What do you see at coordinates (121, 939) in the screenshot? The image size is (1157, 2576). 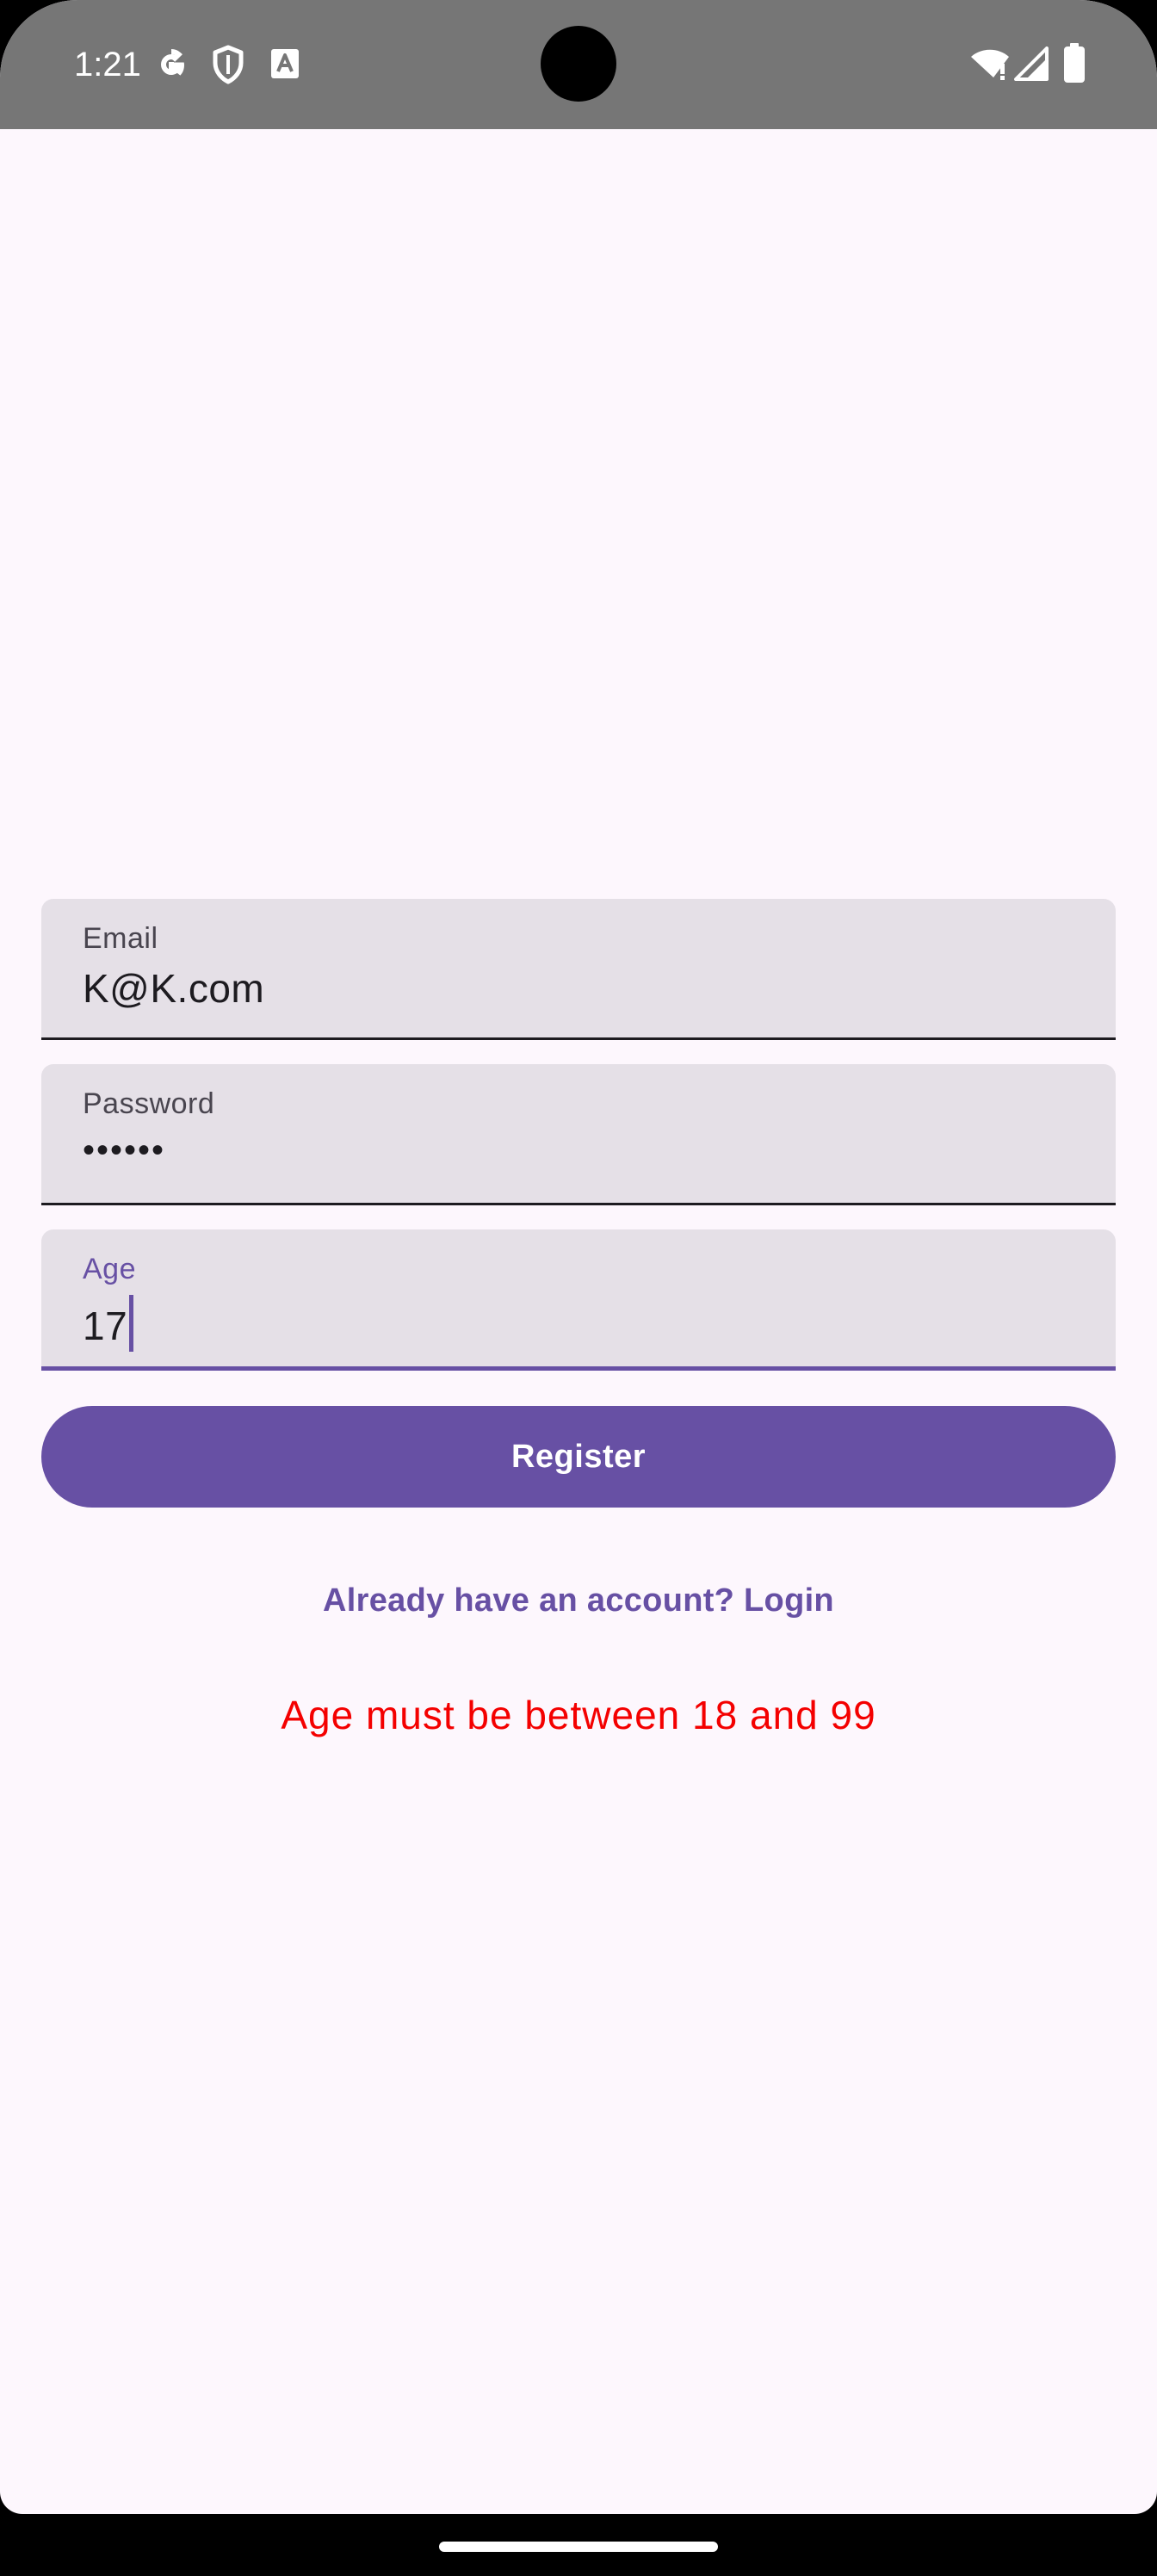 I see `email-label: Email` at bounding box center [121, 939].